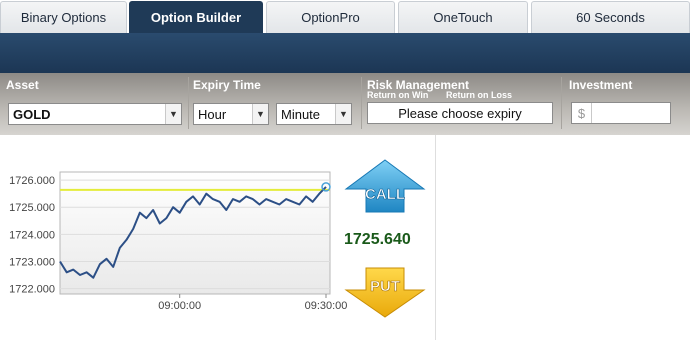 This screenshot has width=690, height=340. What do you see at coordinates (32, 114) in the screenshot?
I see `asset-value: GOLD` at bounding box center [32, 114].